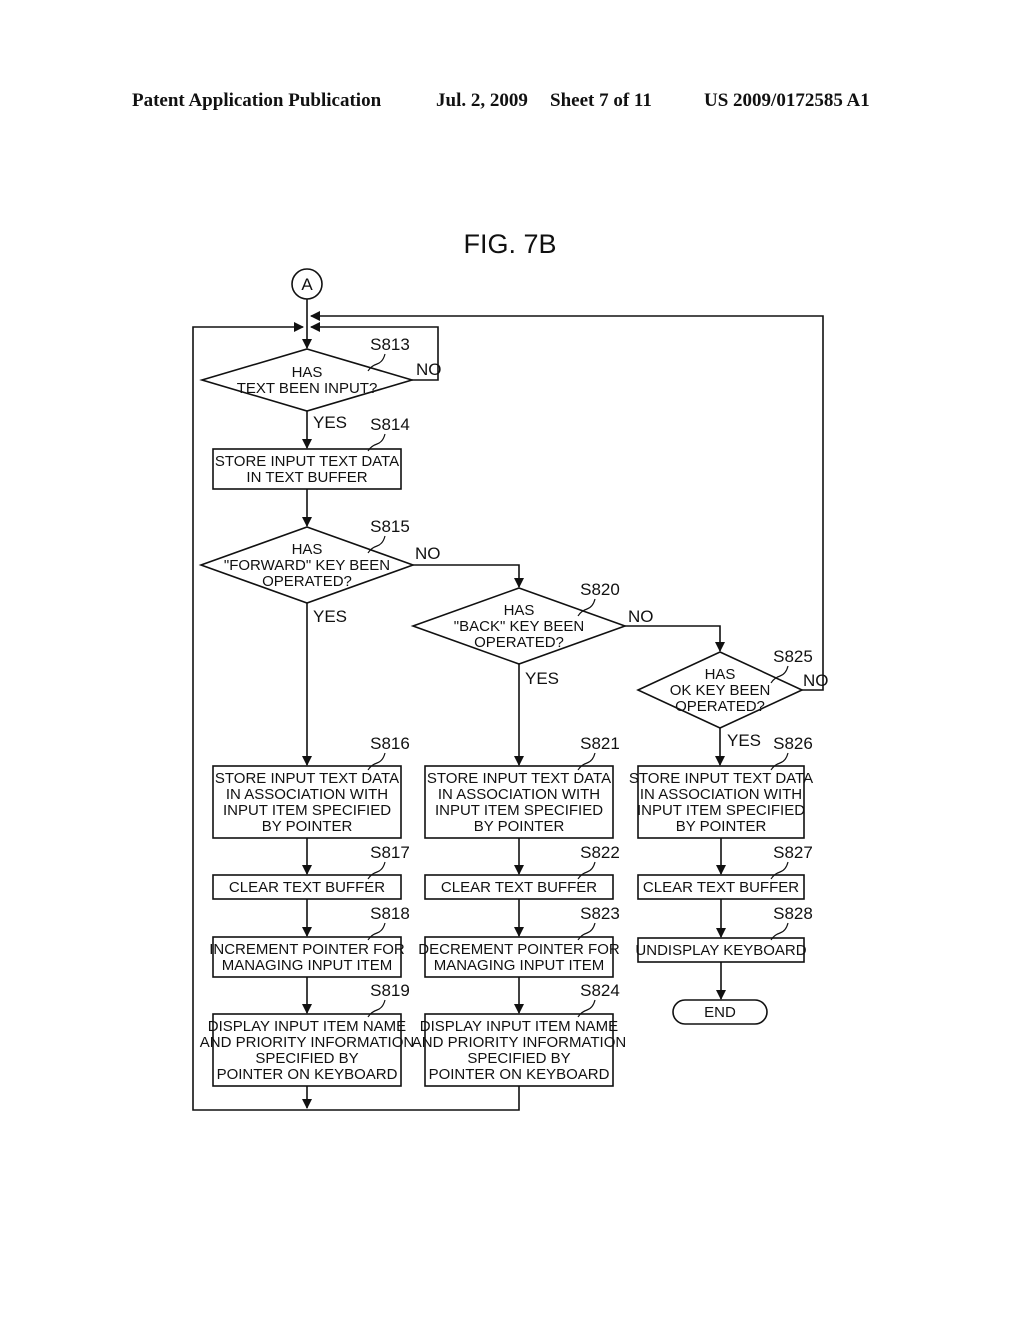 The width and height of the screenshot is (1024, 1320). What do you see at coordinates (390, 852) in the screenshot?
I see `step-number: S817` at bounding box center [390, 852].